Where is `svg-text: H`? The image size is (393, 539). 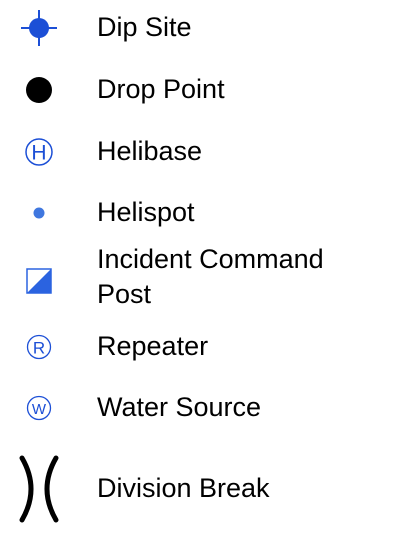
svg-text: H is located at coordinates (38, 153).